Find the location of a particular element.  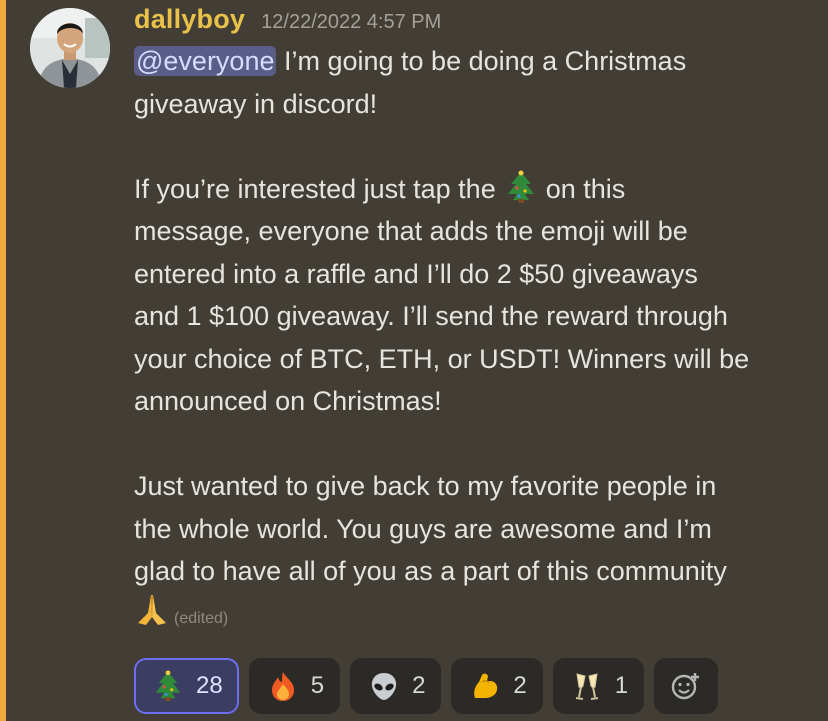

timestamp: 12/22/2022 4:57 PM is located at coordinates (351, 22).